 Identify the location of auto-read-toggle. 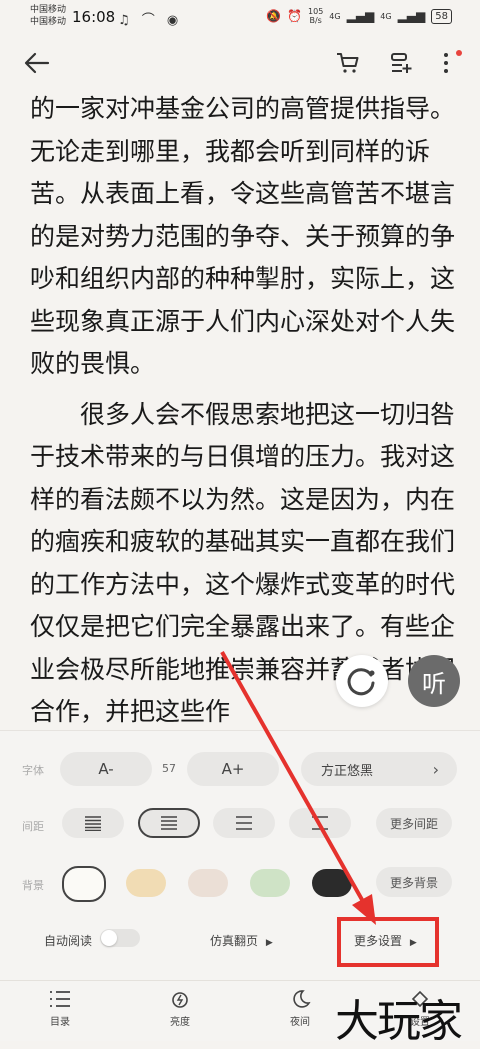
(120, 938).